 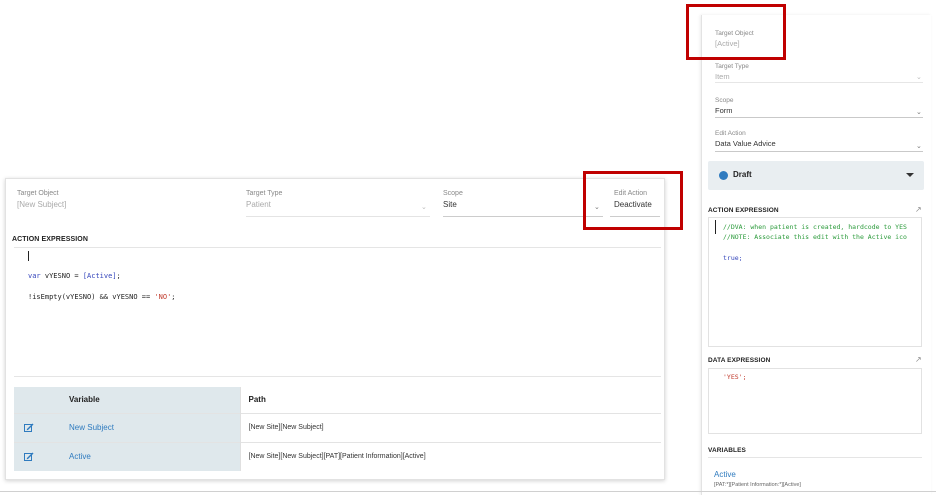 What do you see at coordinates (815, 457) in the screenshot?
I see `rp-variables-divider` at bounding box center [815, 457].